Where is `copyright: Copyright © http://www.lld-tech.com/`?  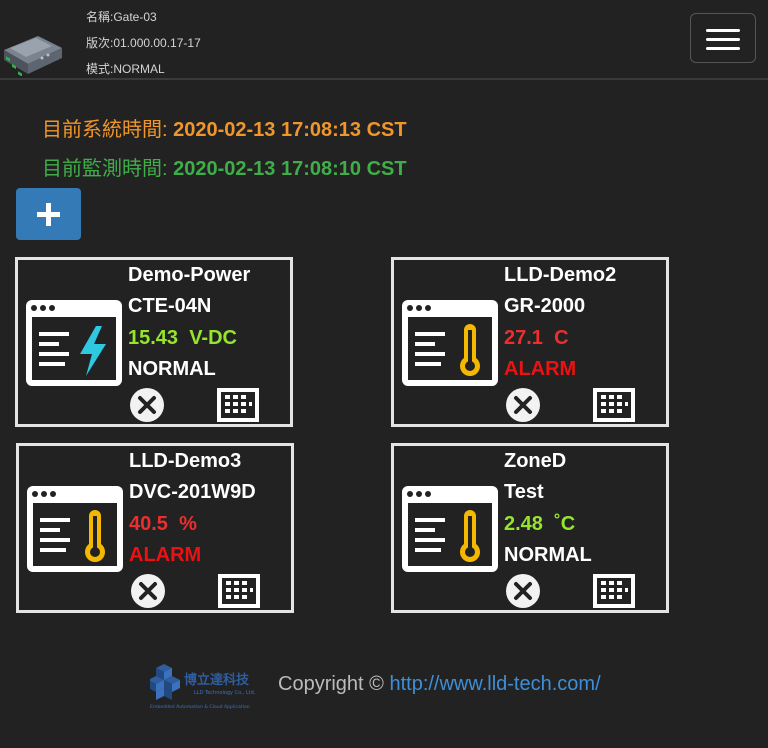 copyright: Copyright © http://www.lld-tech.com/ is located at coordinates (439, 684).